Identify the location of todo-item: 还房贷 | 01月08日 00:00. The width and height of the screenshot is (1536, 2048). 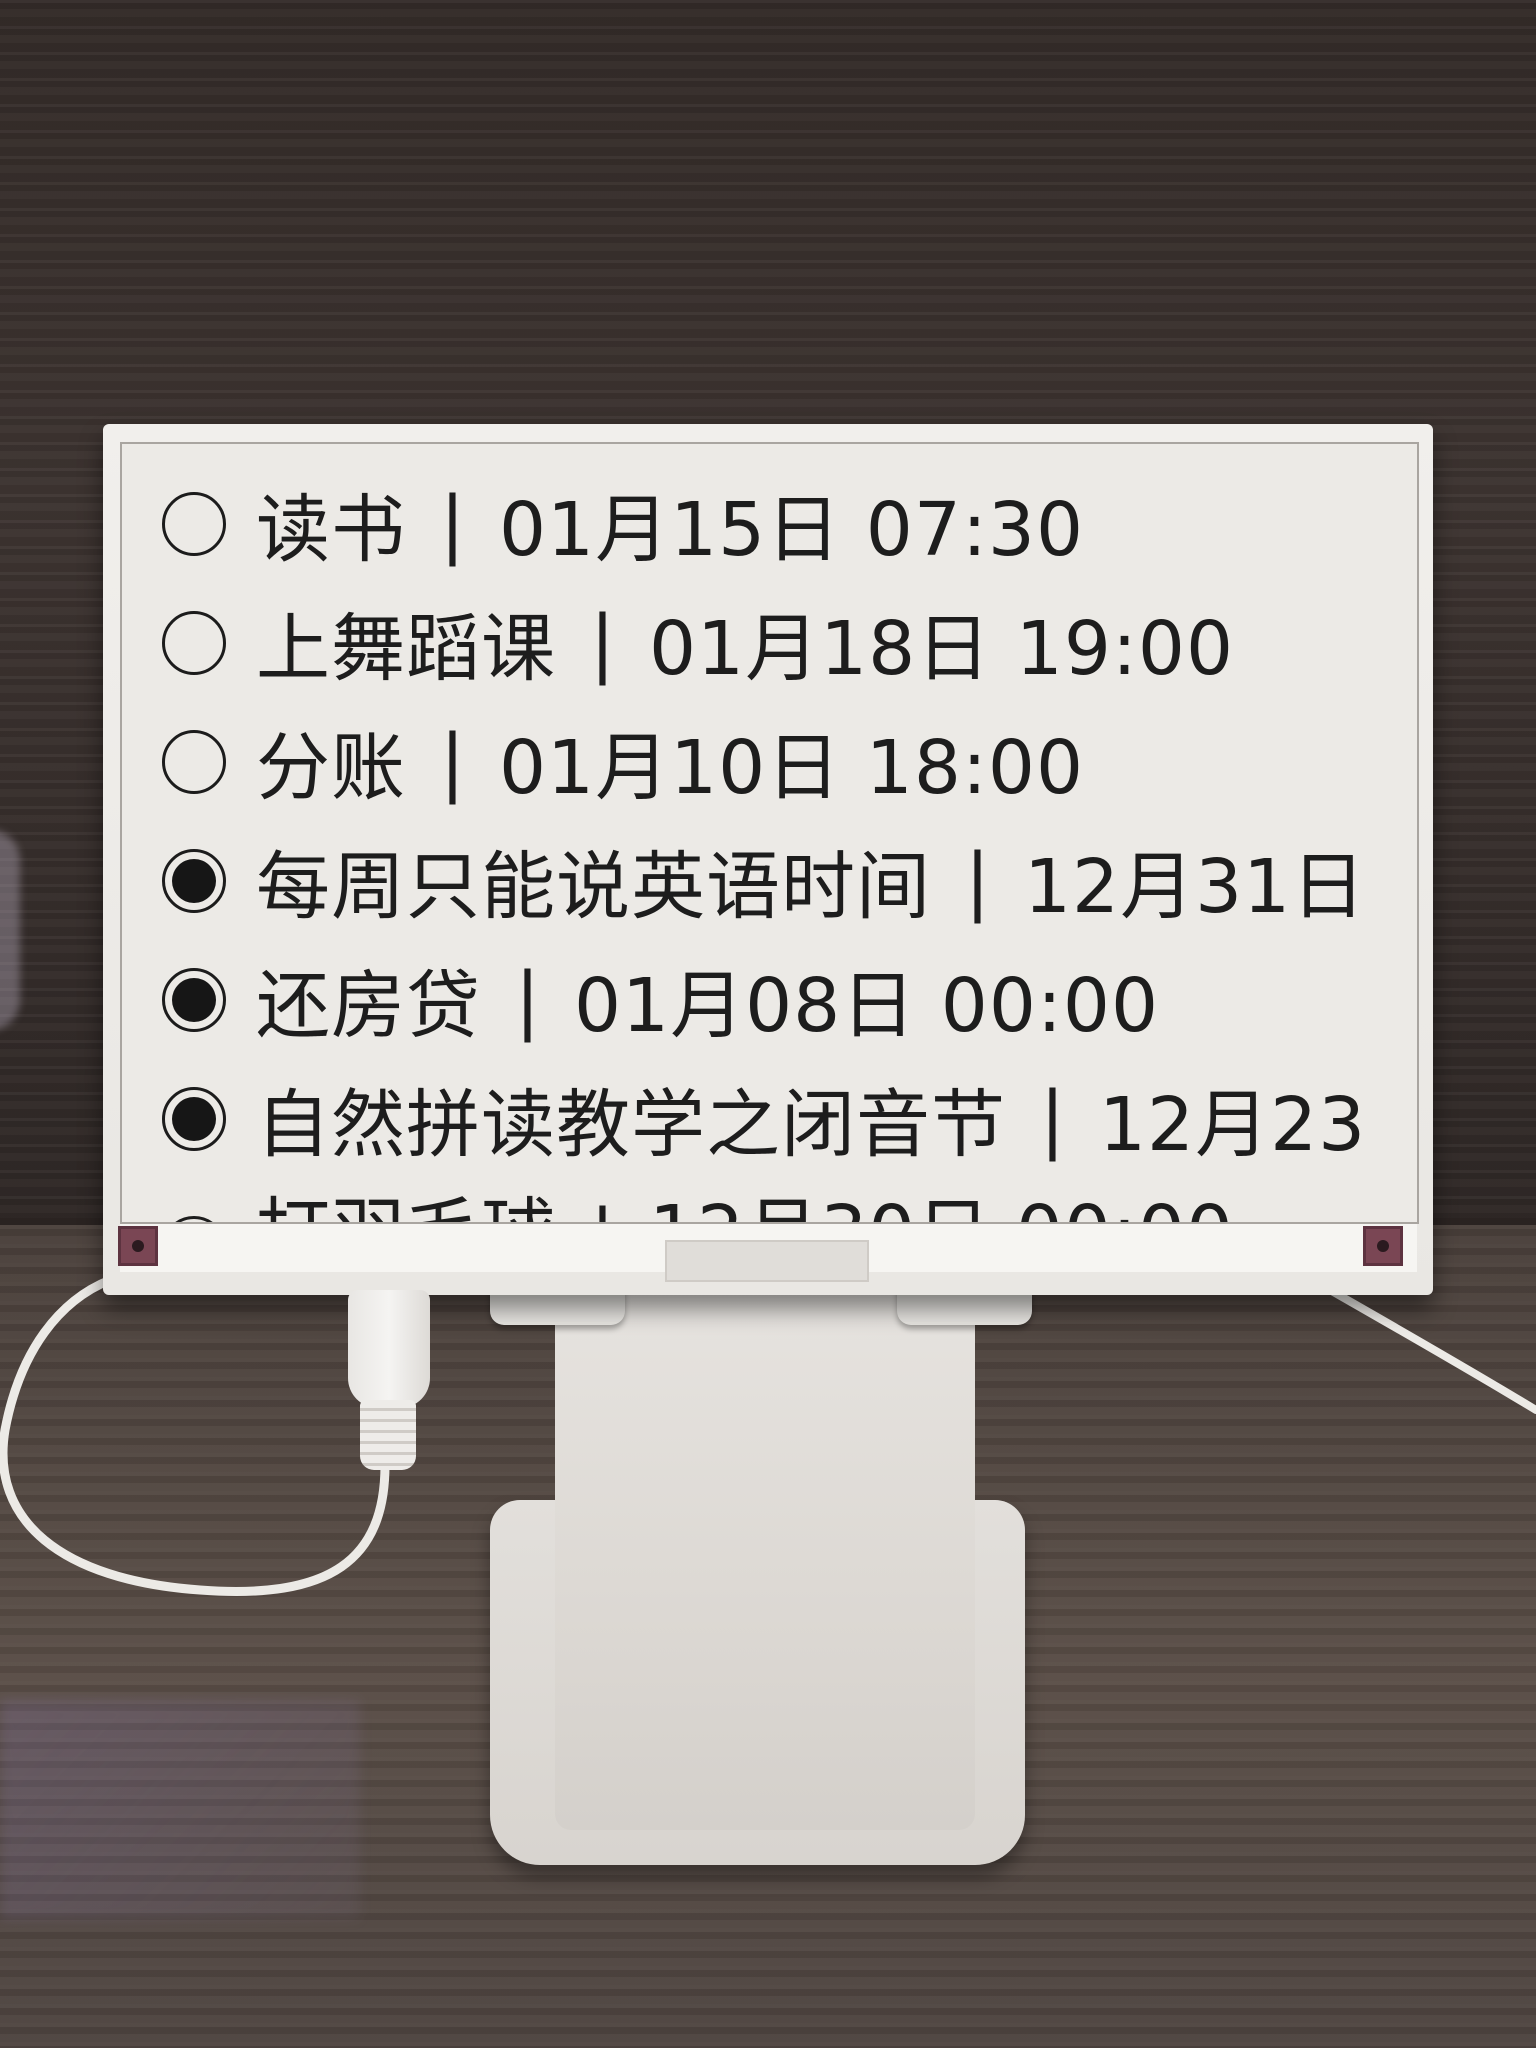
(789, 999).